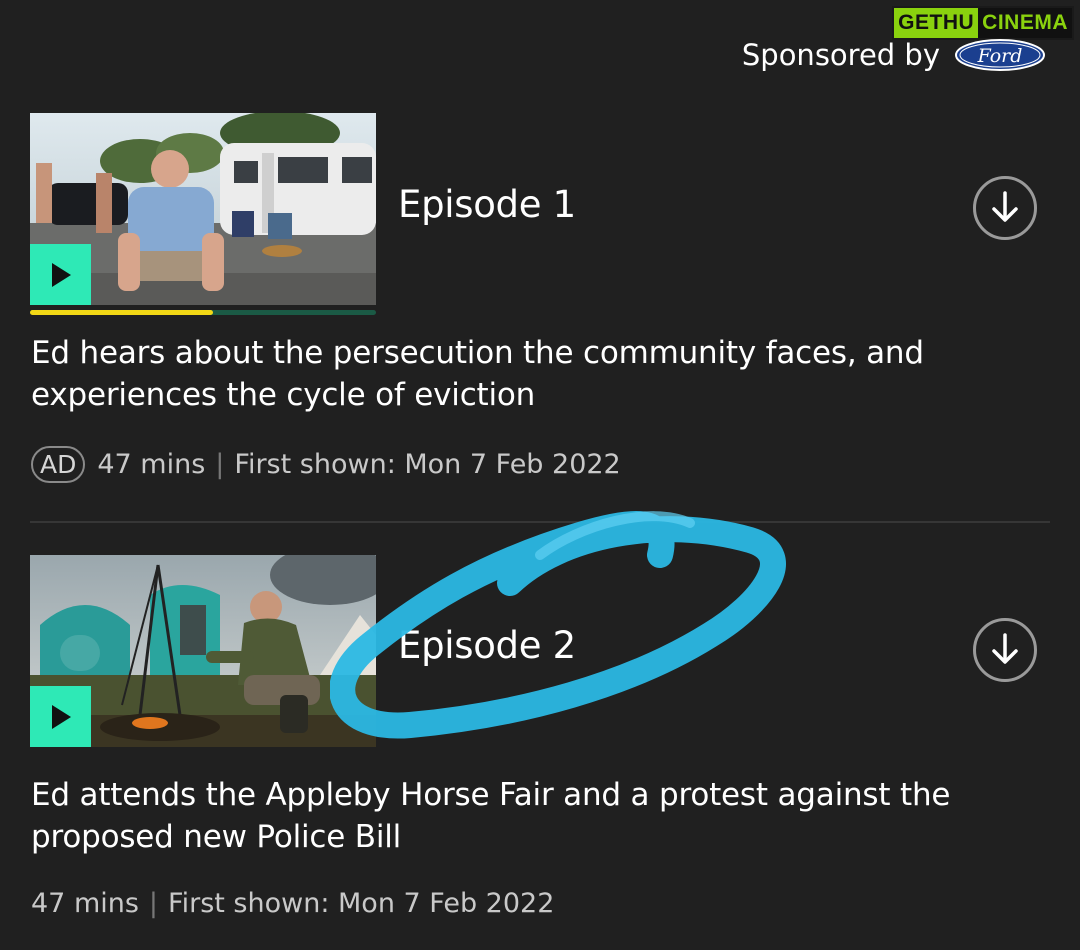 This screenshot has height=950, width=1080. I want to click on sponsor-label: Sponsored by, so click(840, 55).